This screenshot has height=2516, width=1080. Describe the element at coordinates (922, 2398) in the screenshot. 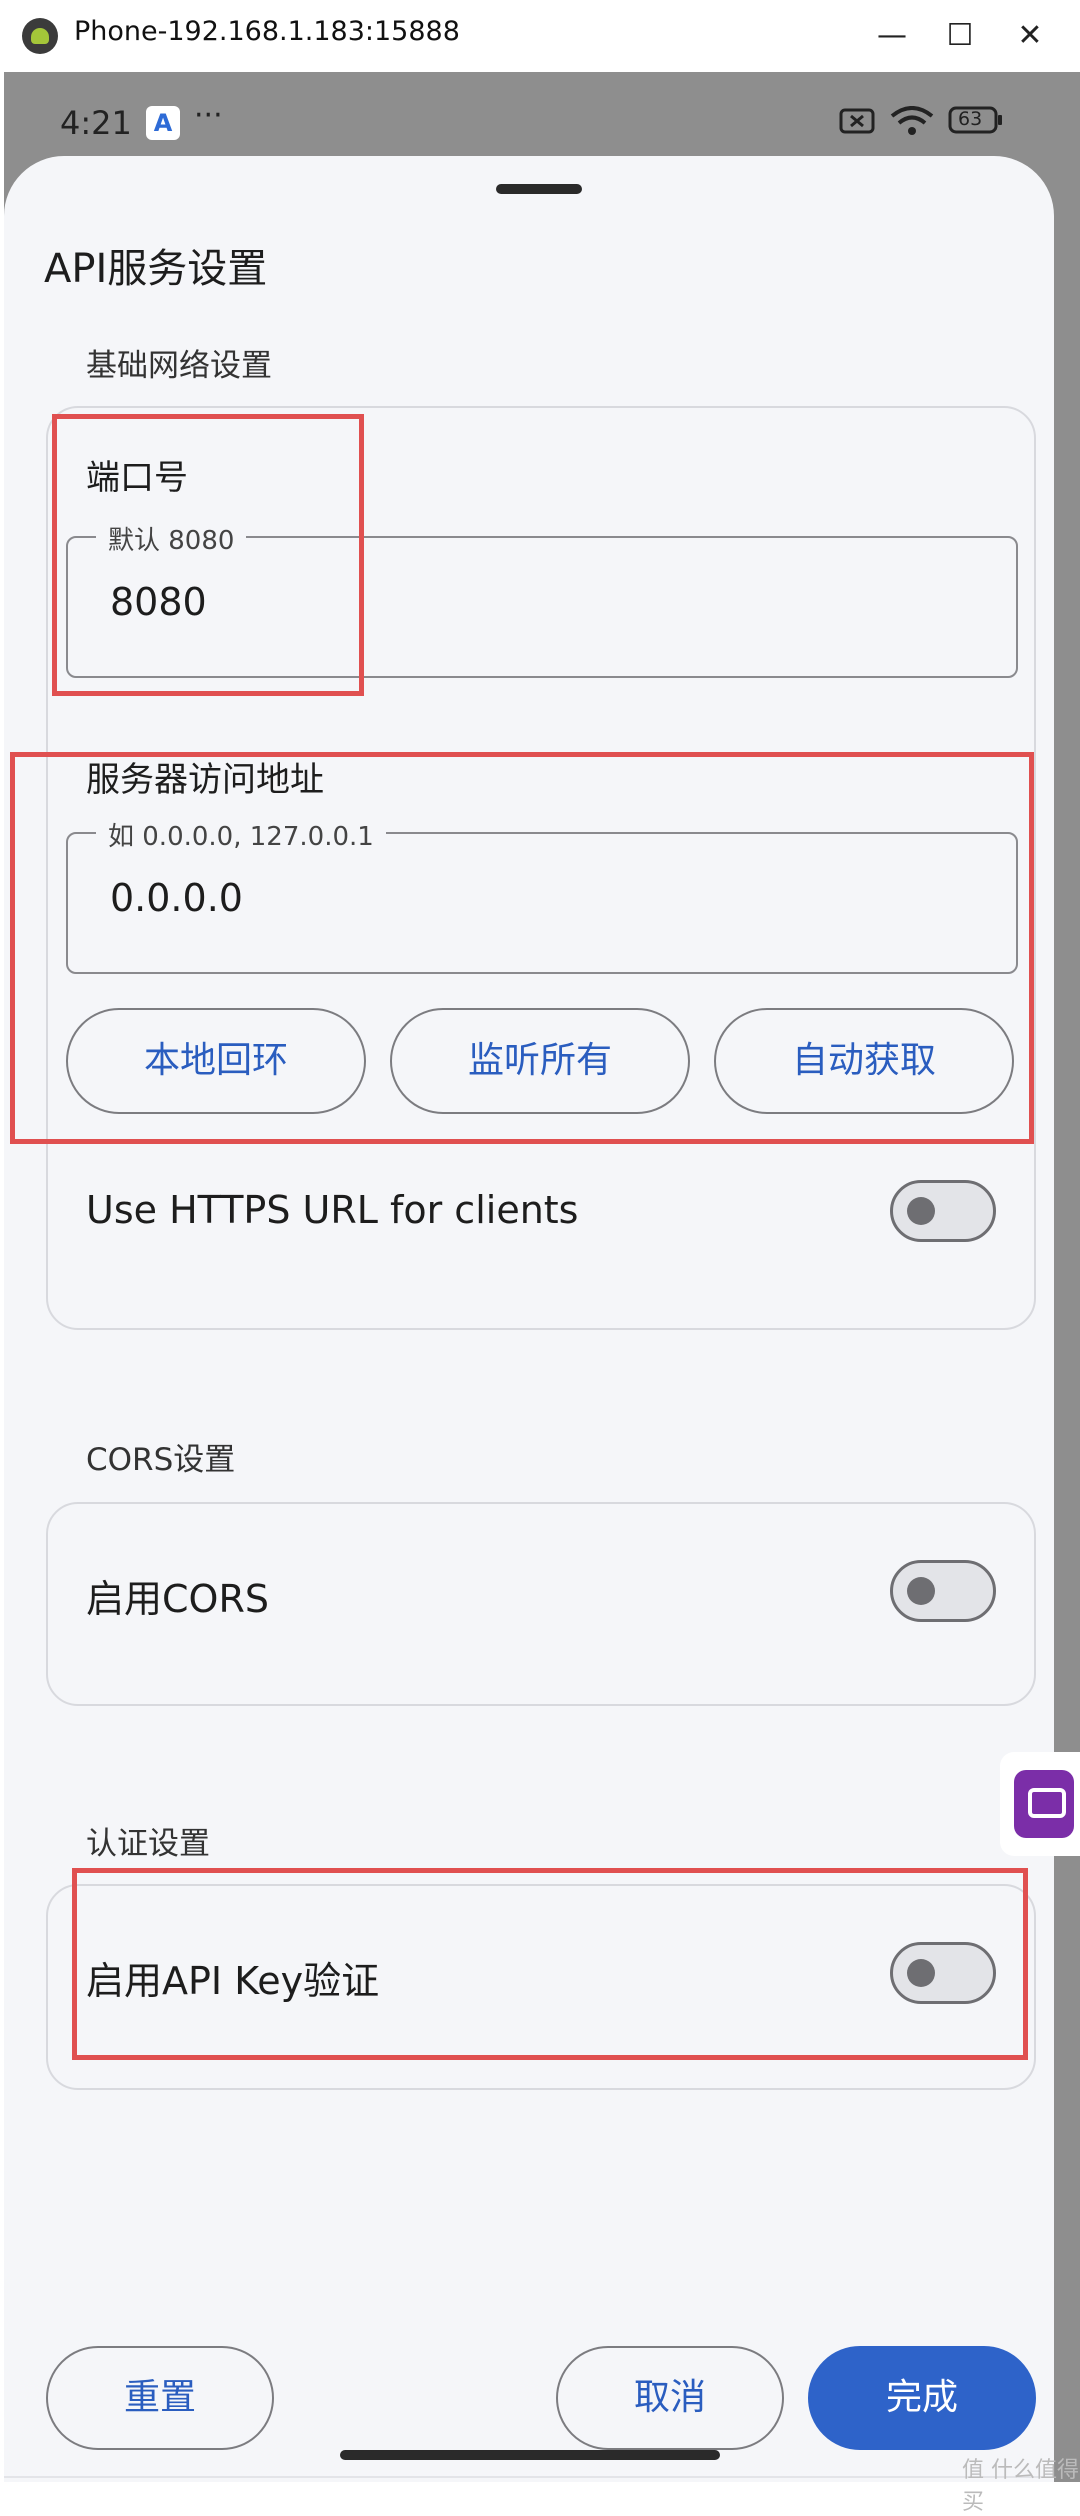

I see `done-button: 完成` at that location.